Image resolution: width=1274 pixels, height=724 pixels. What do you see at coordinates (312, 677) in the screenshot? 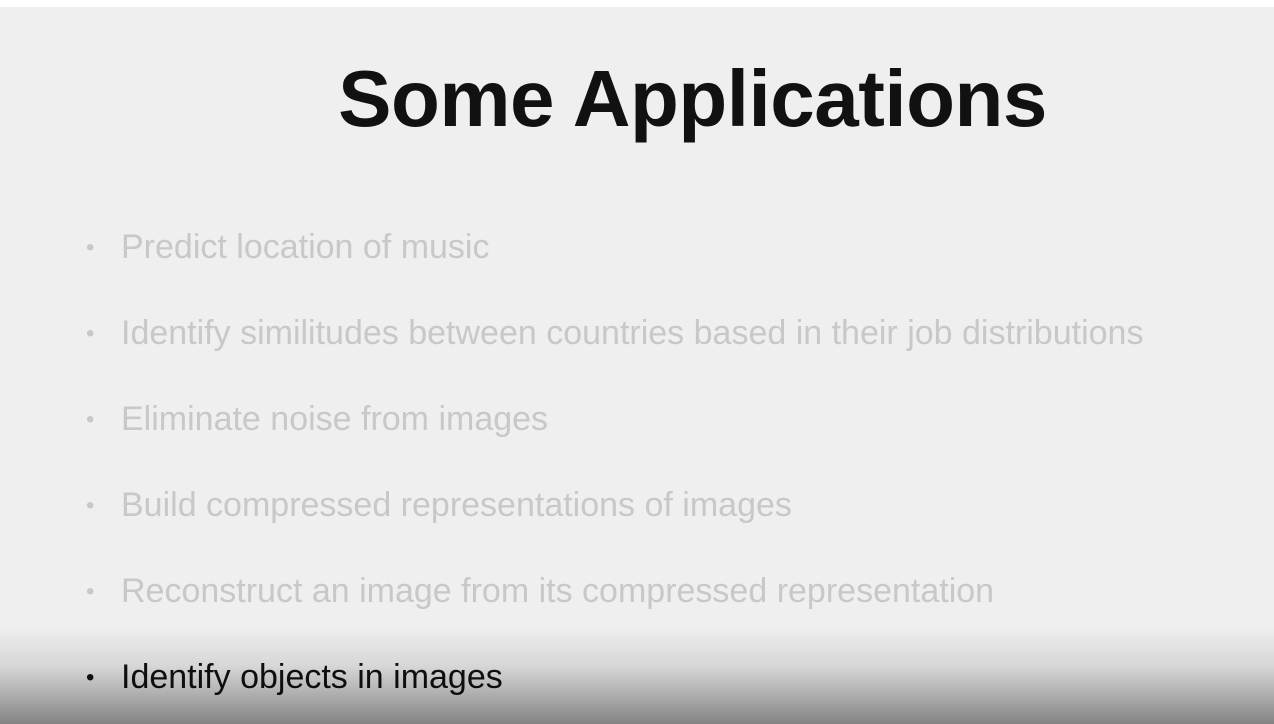
I see `bullet-text: Identify objects in images` at bounding box center [312, 677].